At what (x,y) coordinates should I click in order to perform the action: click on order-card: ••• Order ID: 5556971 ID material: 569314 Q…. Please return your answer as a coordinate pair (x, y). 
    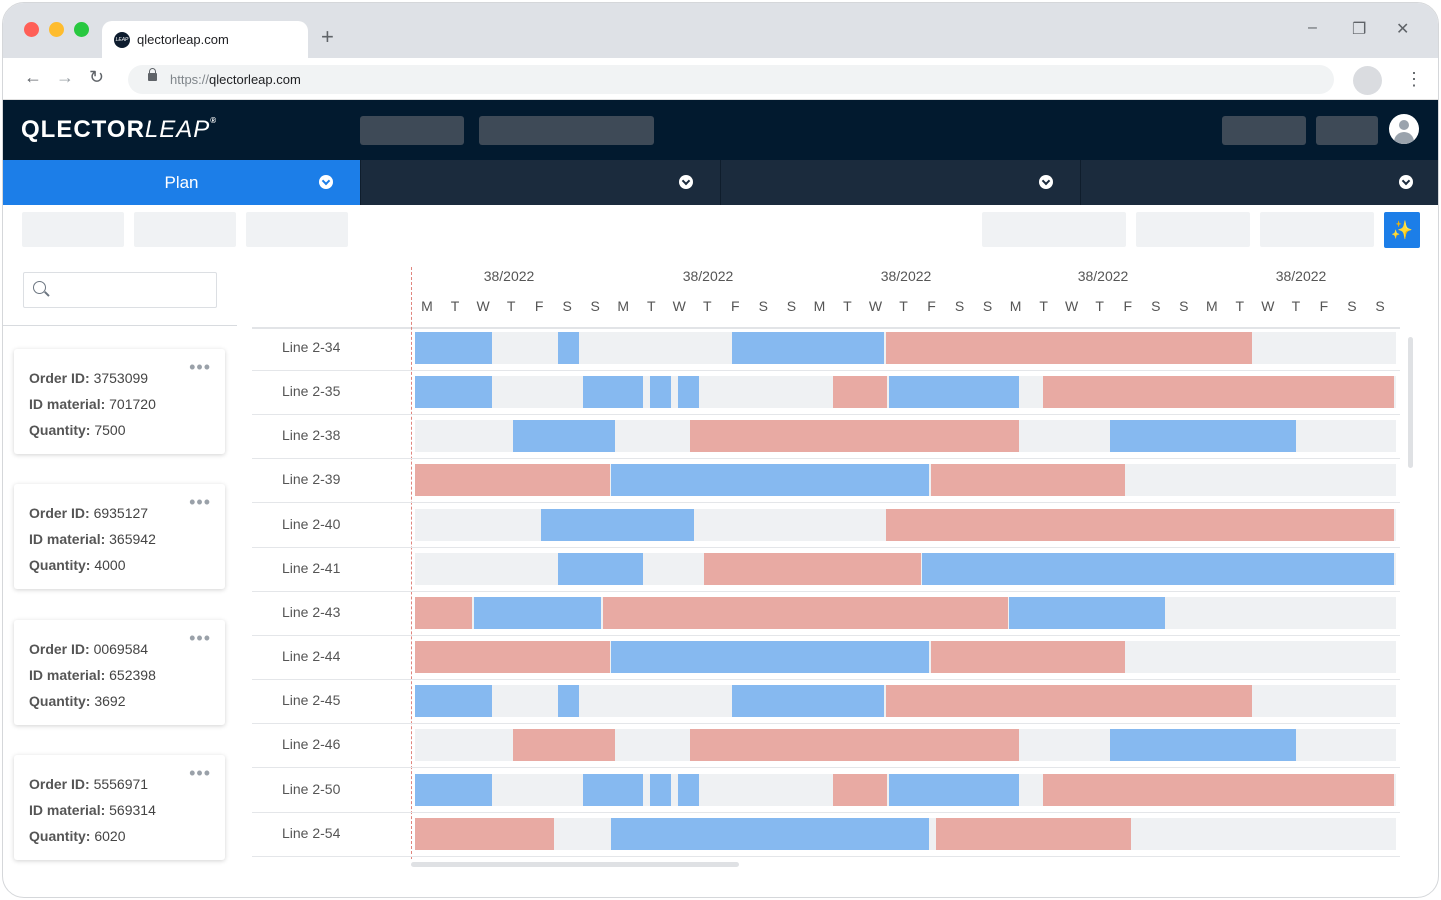
    Looking at the image, I should click on (119, 807).